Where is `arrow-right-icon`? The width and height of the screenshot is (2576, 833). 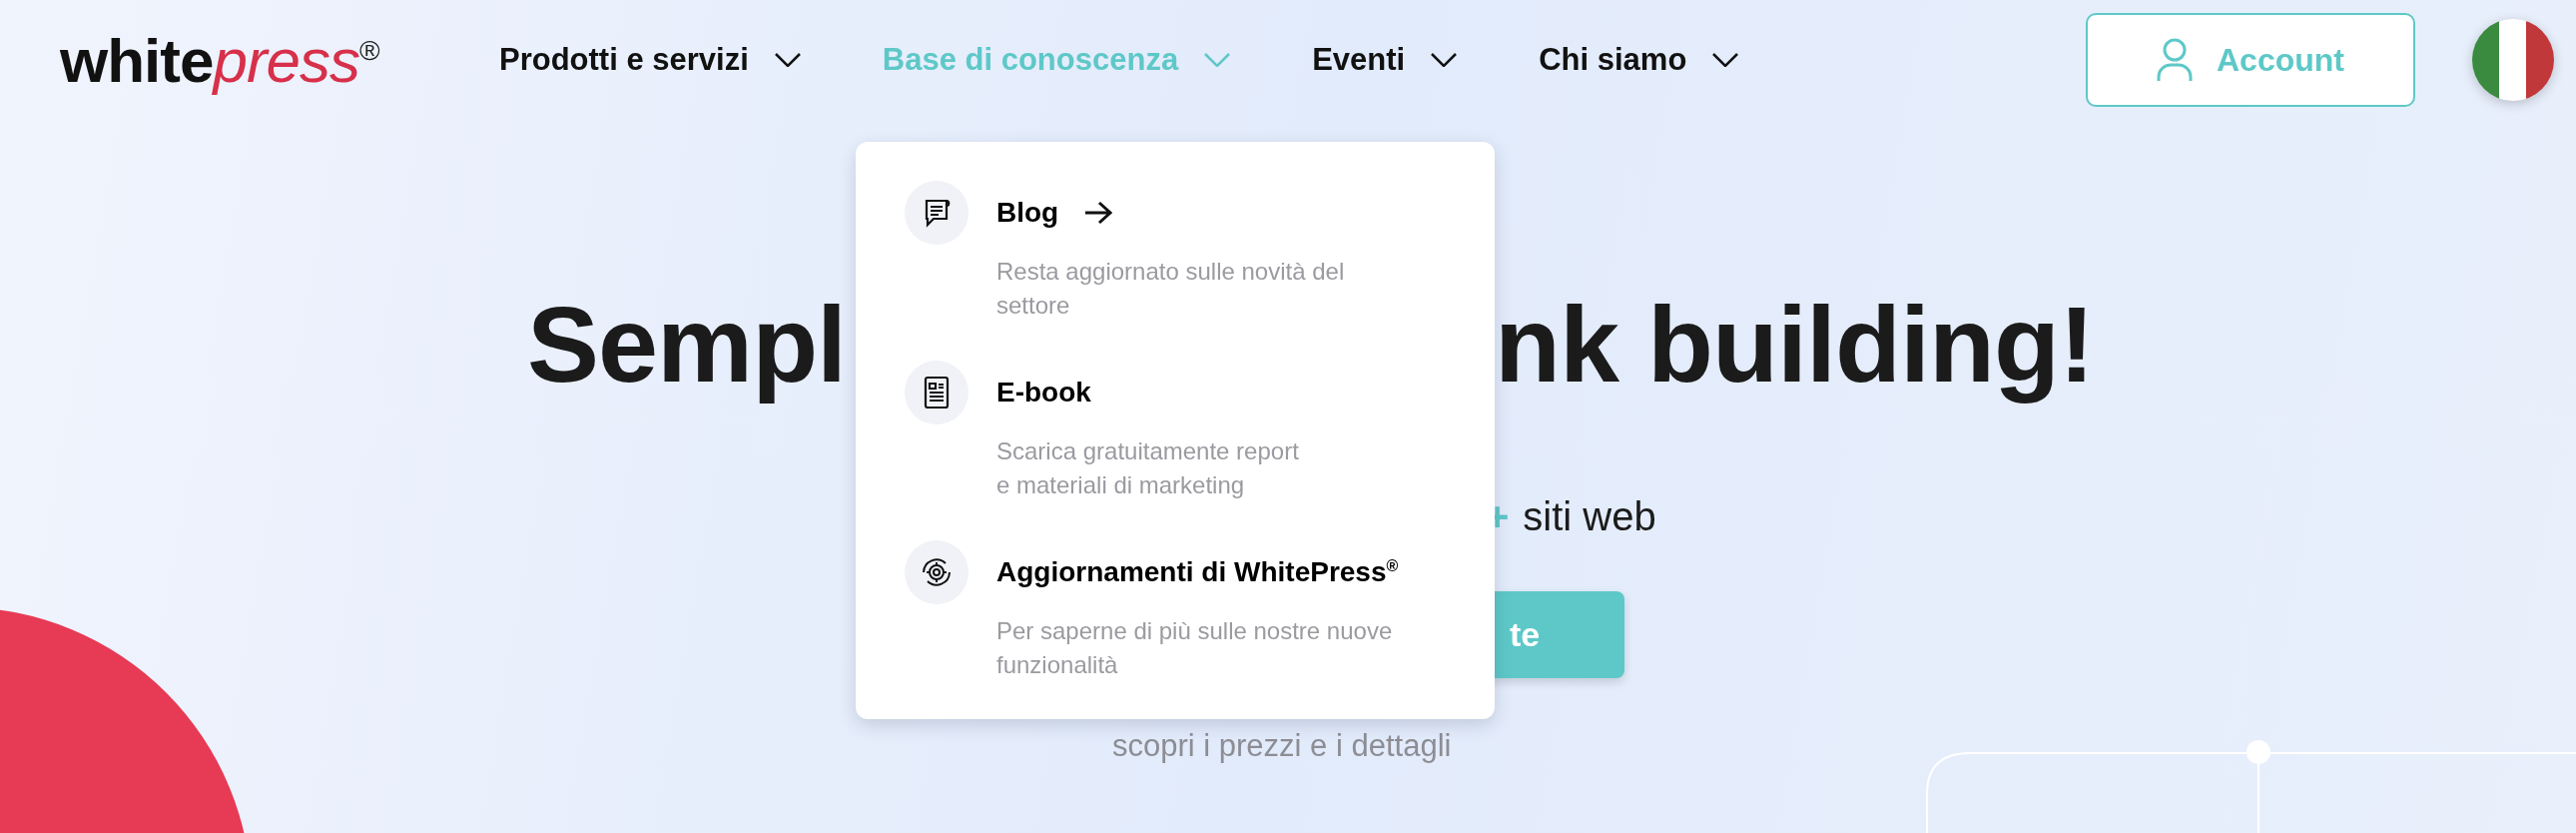 arrow-right-icon is located at coordinates (1098, 213).